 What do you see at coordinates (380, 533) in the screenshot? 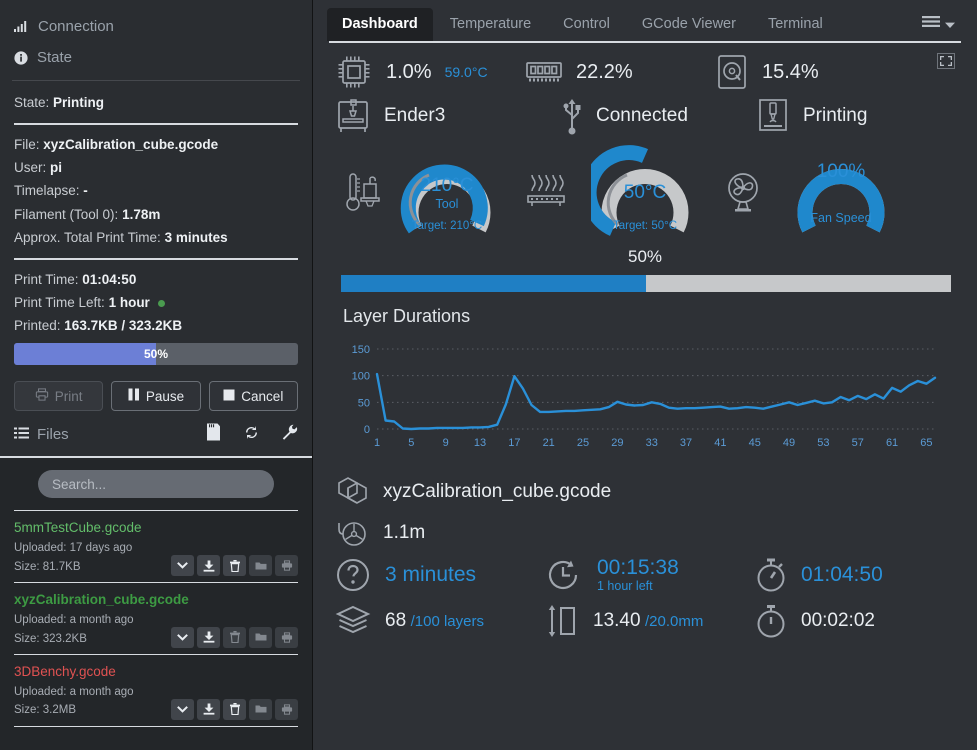
I see `job-filament: 1.1m` at bounding box center [380, 533].